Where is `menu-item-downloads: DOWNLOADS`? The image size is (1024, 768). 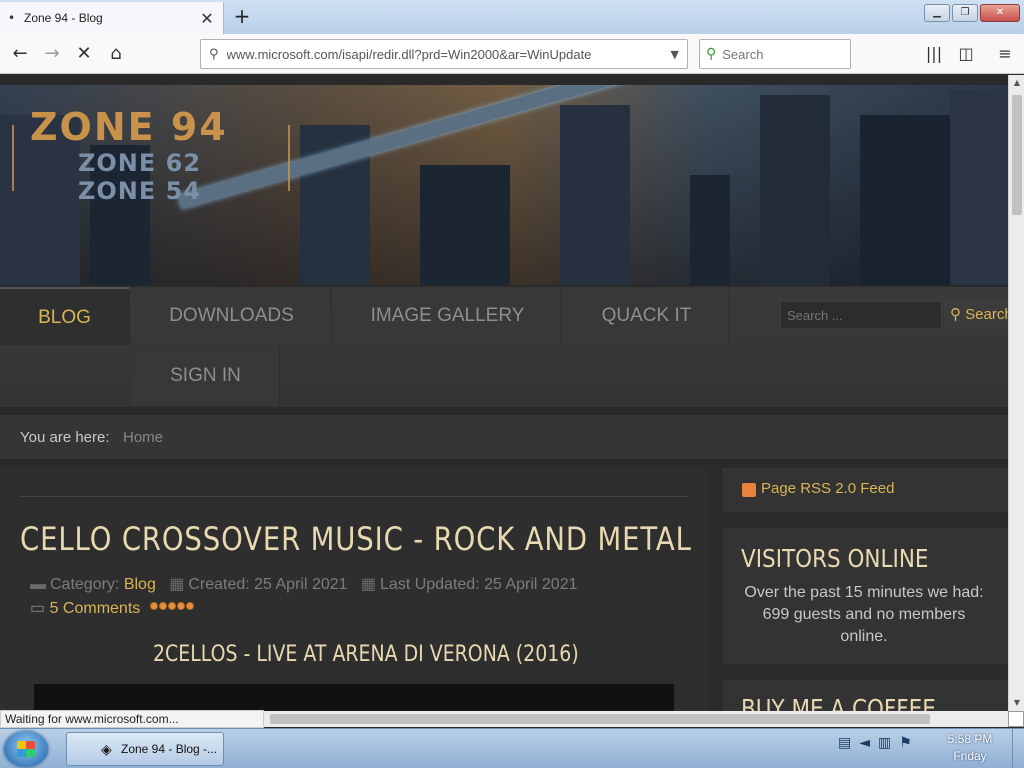
menu-item-downloads: DOWNLOADS is located at coordinates (232, 316).